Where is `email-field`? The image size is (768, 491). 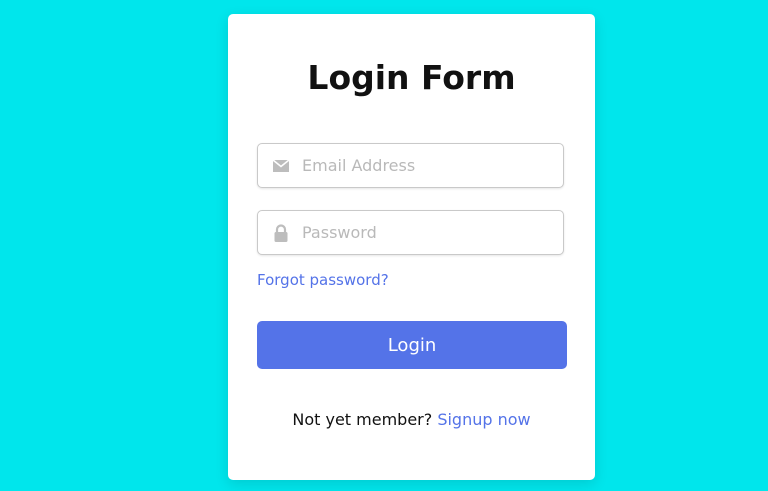 email-field is located at coordinates (410, 165).